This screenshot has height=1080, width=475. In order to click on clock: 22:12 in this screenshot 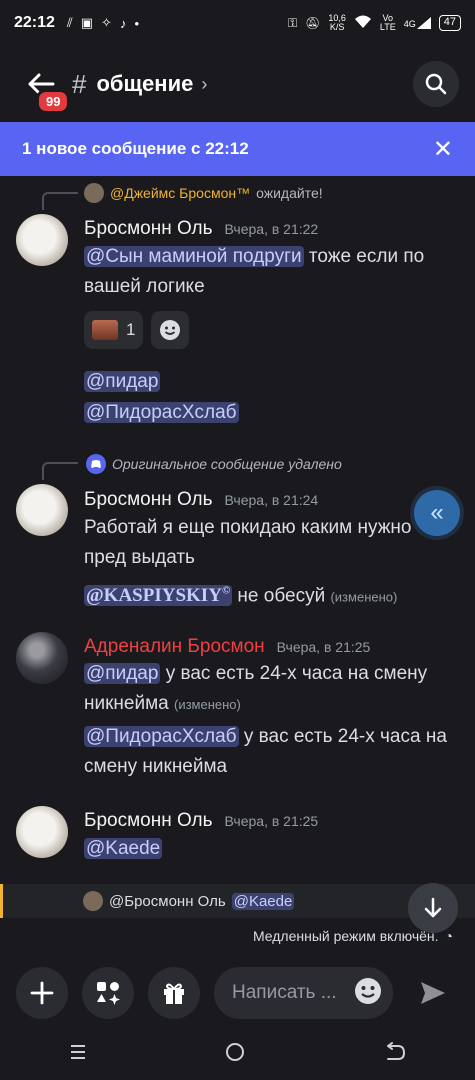, I will do `click(34, 22)`.